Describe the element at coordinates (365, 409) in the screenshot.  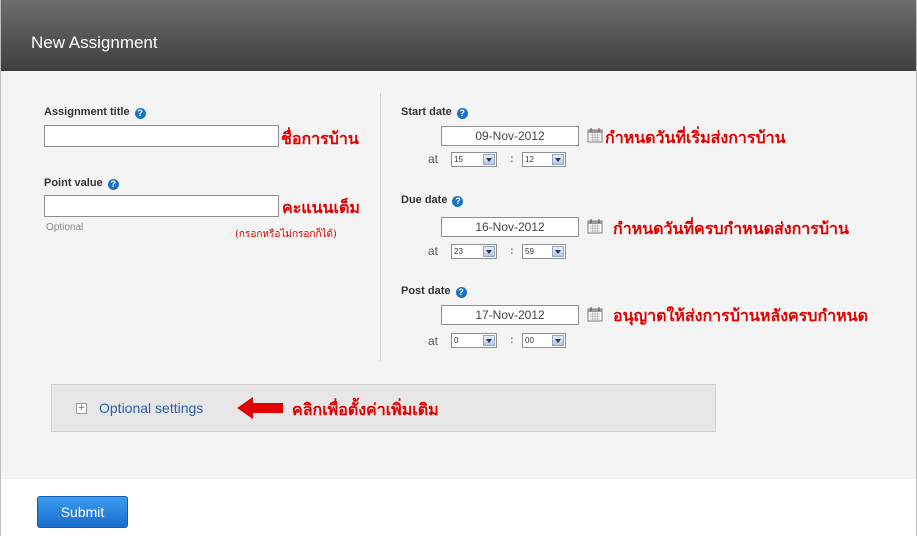
I see `annotation-optional: คลิกเพื่อตั้งค่าเพิ่มเติม` at that location.